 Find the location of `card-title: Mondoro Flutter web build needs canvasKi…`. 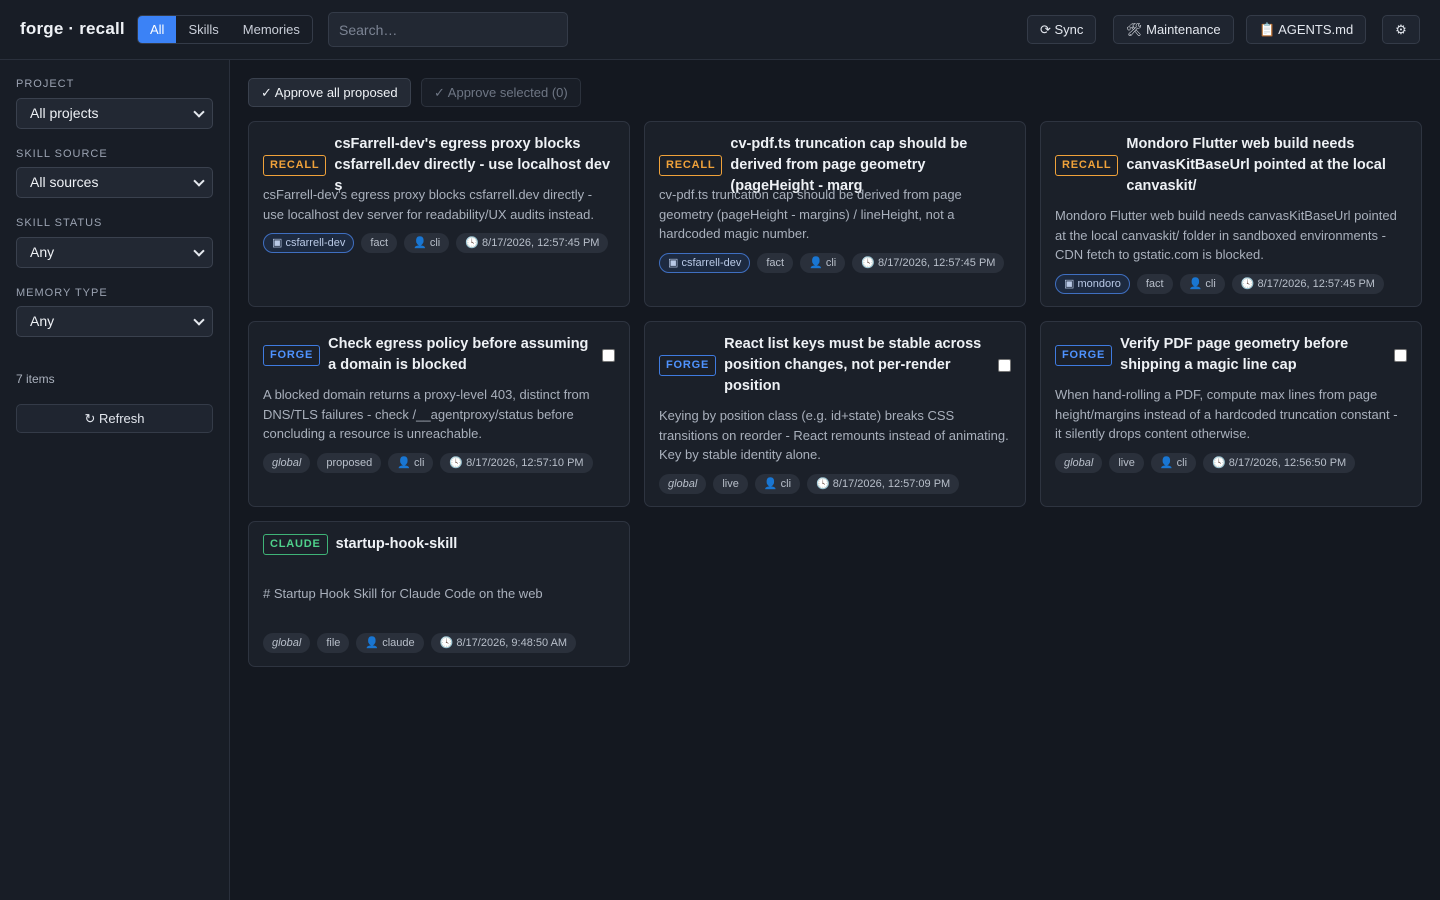

card-title: Mondoro Flutter web build needs canvasKi… is located at coordinates (1256, 165).